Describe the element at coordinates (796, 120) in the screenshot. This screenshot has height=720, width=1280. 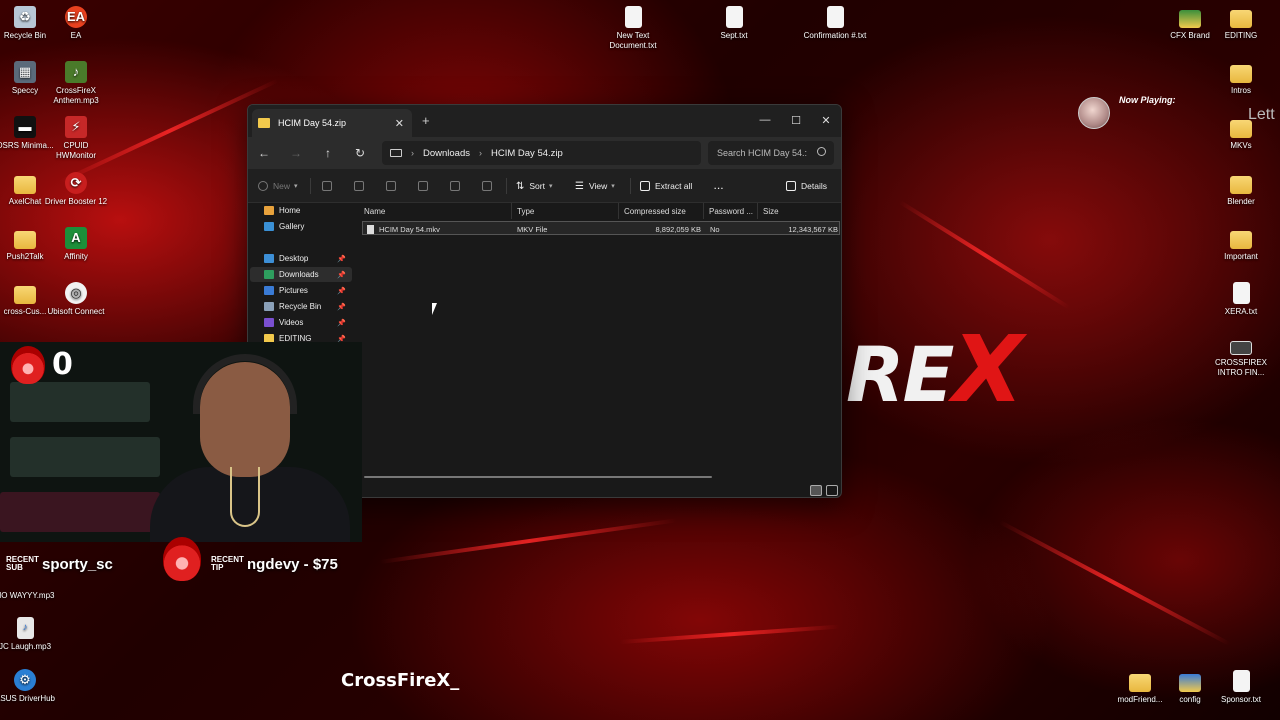
I see `maximize-button: ☐` at that location.